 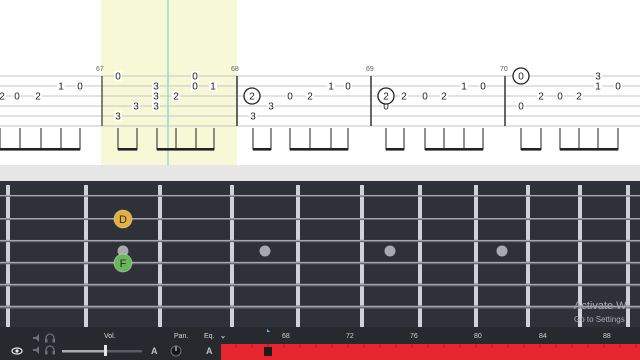 What do you see at coordinates (50, 338) in the screenshot?
I see `headphones-icon` at bounding box center [50, 338].